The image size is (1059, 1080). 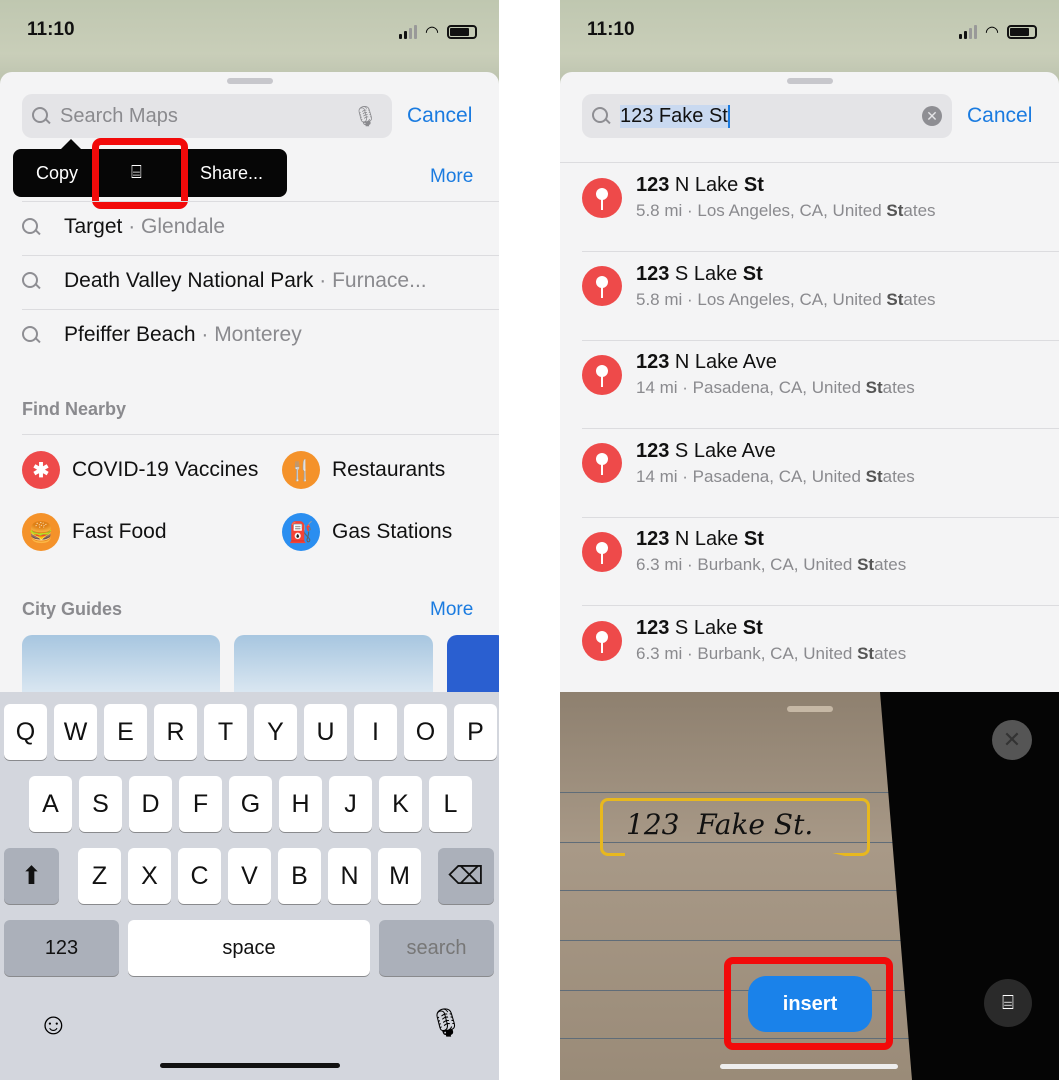 I want to click on scan-text-icon: ⌸, so click(x=1008, y=1003).